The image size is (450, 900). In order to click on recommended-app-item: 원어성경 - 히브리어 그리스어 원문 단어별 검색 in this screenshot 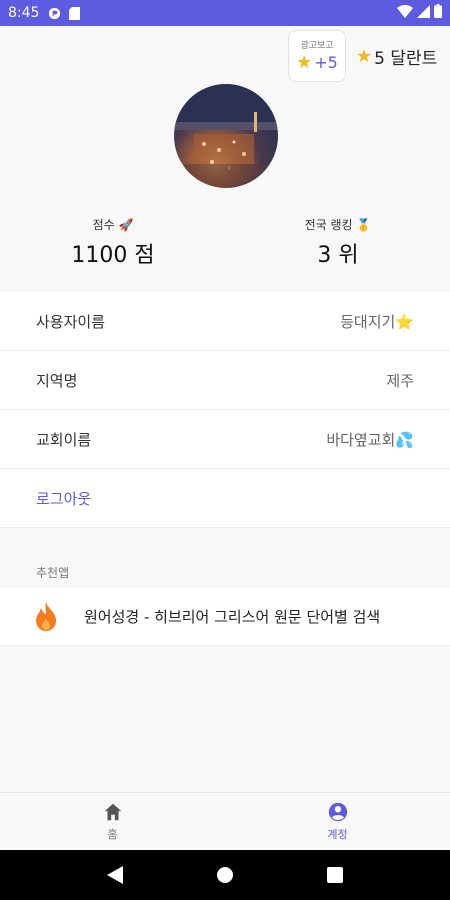, I will do `click(225, 617)`.